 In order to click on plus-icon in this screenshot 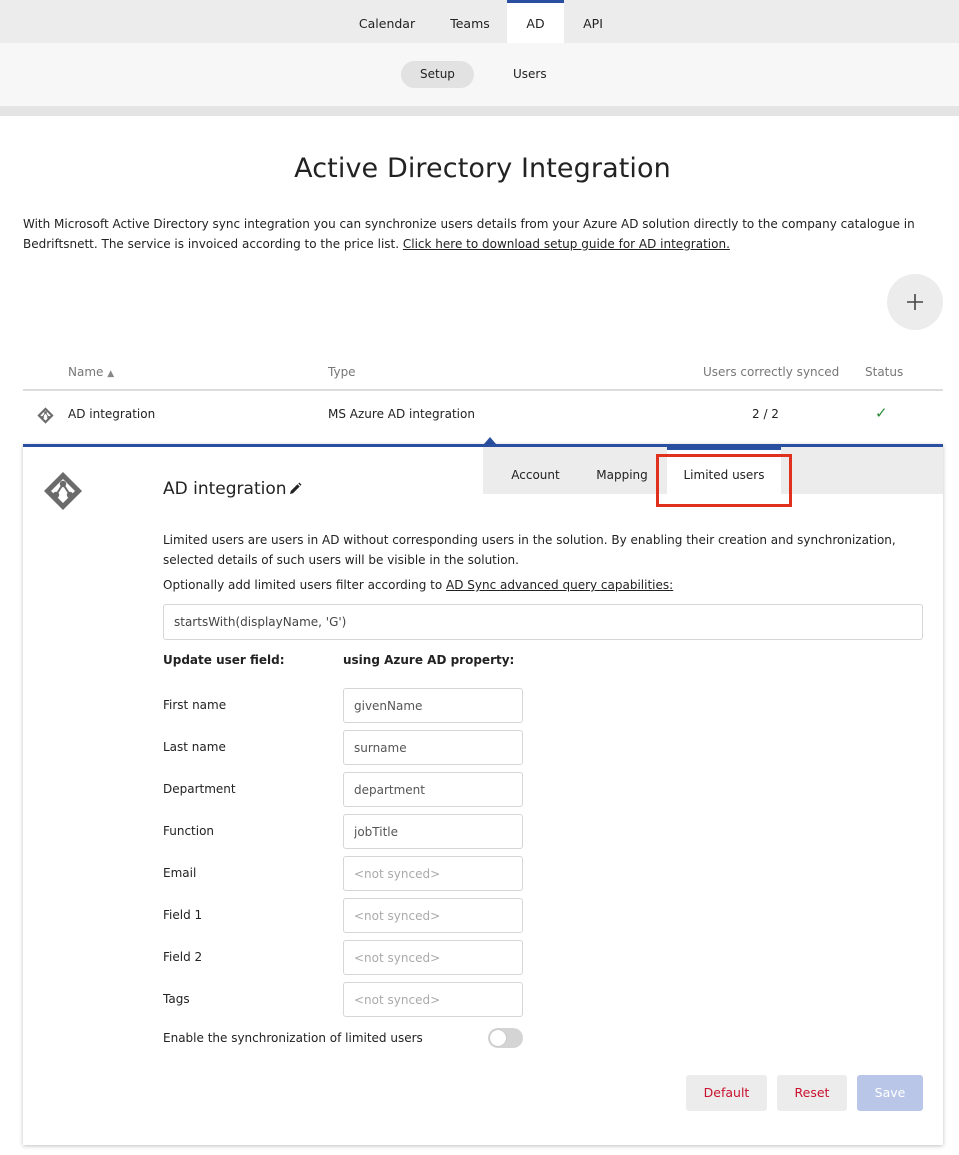, I will do `click(915, 302)`.